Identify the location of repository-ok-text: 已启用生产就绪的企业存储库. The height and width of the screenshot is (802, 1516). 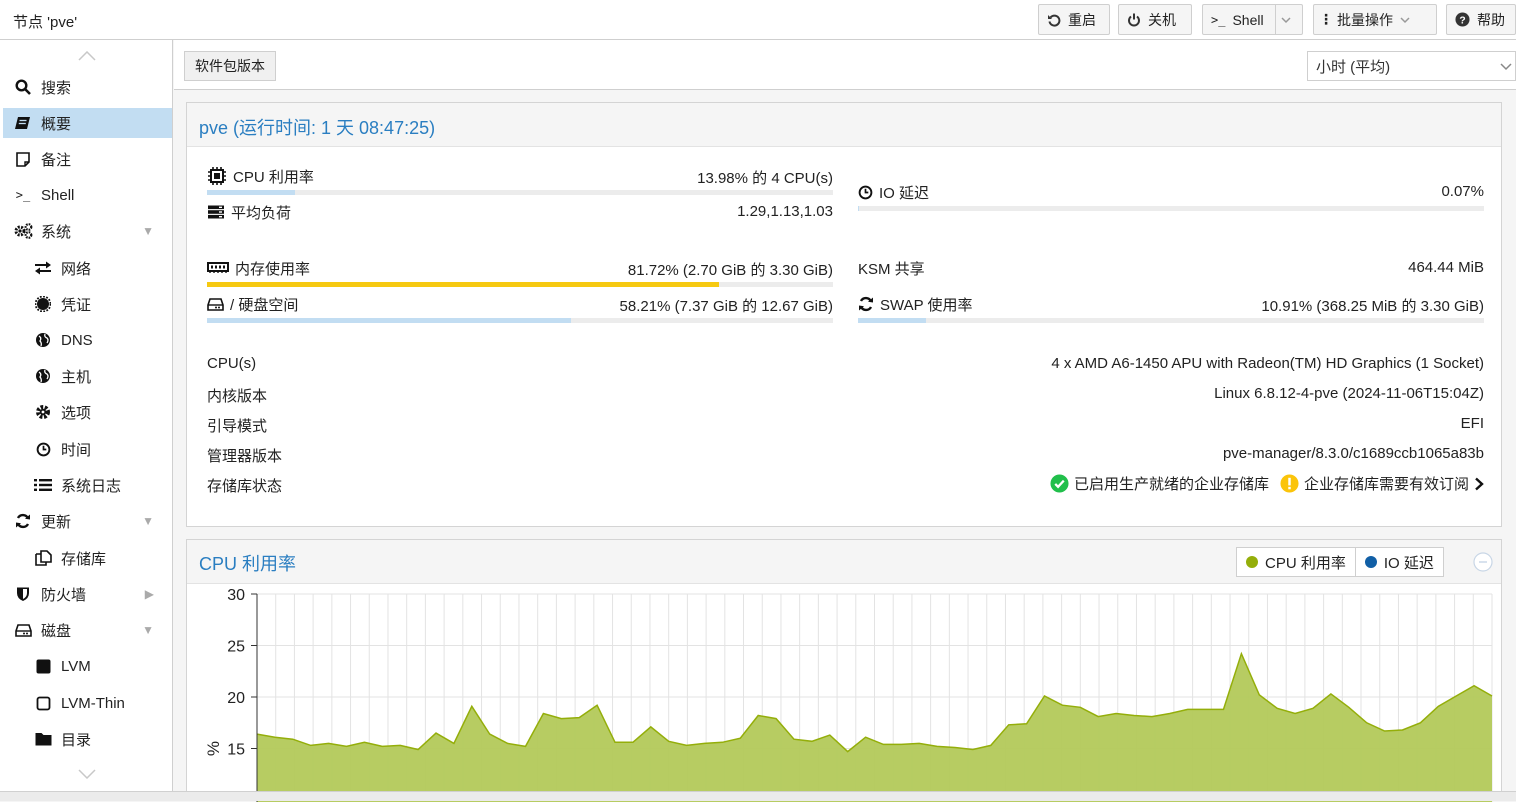
(1171, 483).